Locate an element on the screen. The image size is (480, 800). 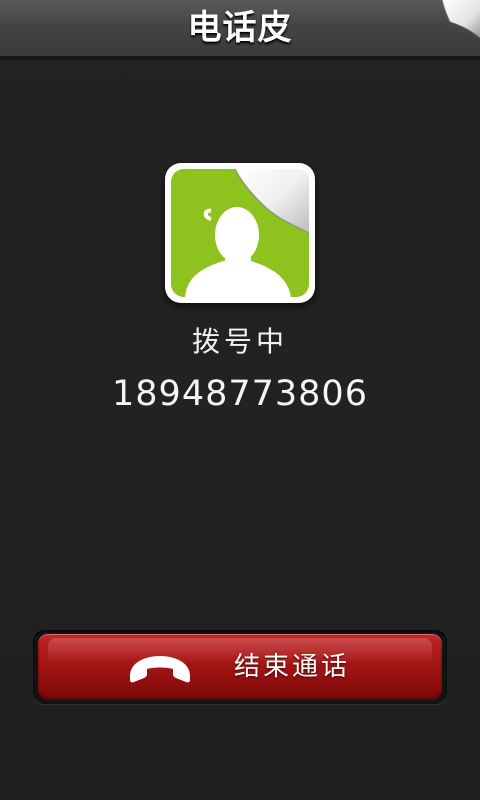
page-curl-icon is located at coordinates (460, 20).